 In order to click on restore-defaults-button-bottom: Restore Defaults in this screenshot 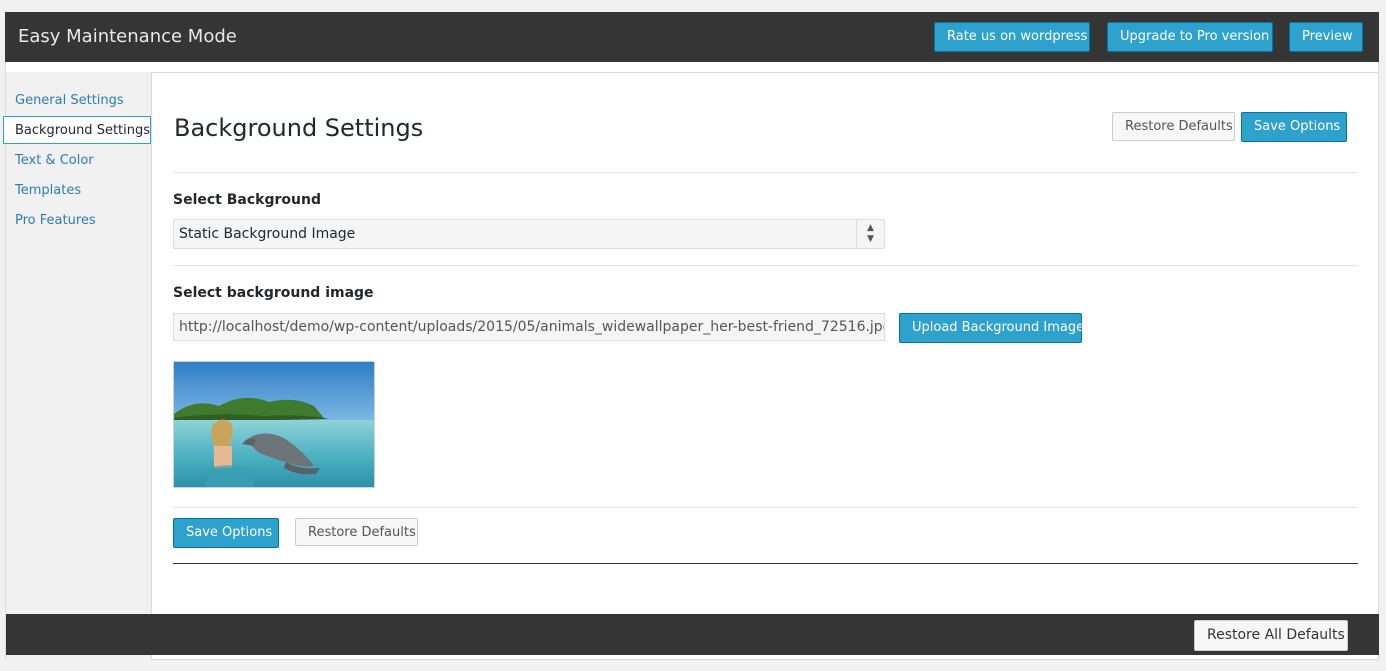, I will do `click(356, 532)`.